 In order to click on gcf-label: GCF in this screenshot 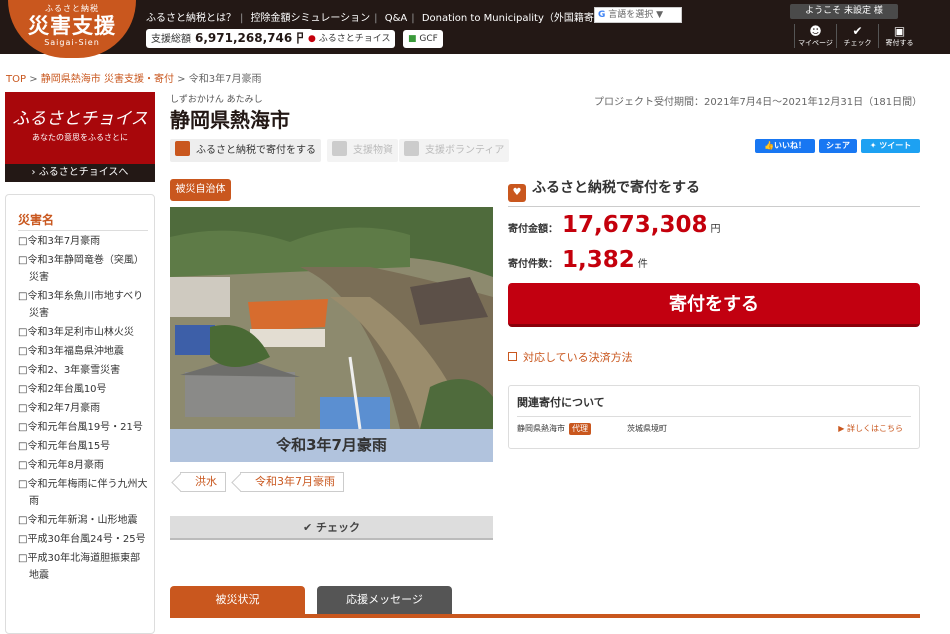, I will do `click(428, 39)`.